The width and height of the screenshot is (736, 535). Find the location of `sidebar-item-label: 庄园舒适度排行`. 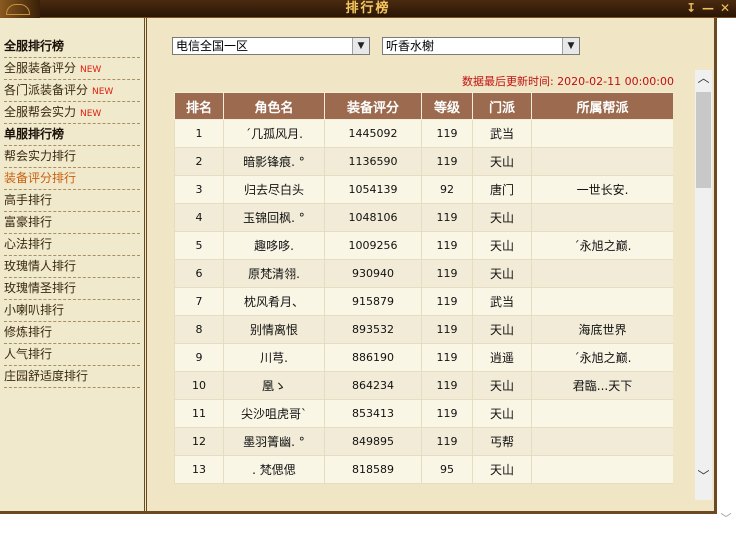

sidebar-item-label: 庄园舒适度排行 is located at coordinates (46, 376).